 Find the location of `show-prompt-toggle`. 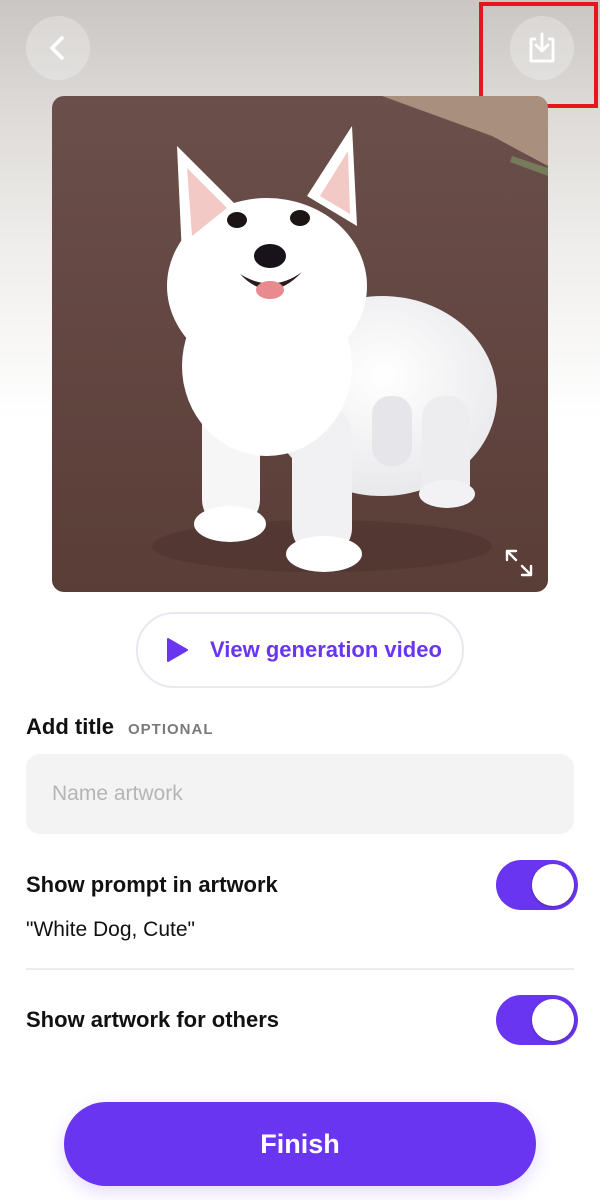

show-prompt-toggle is located at coordinates (537, 885).